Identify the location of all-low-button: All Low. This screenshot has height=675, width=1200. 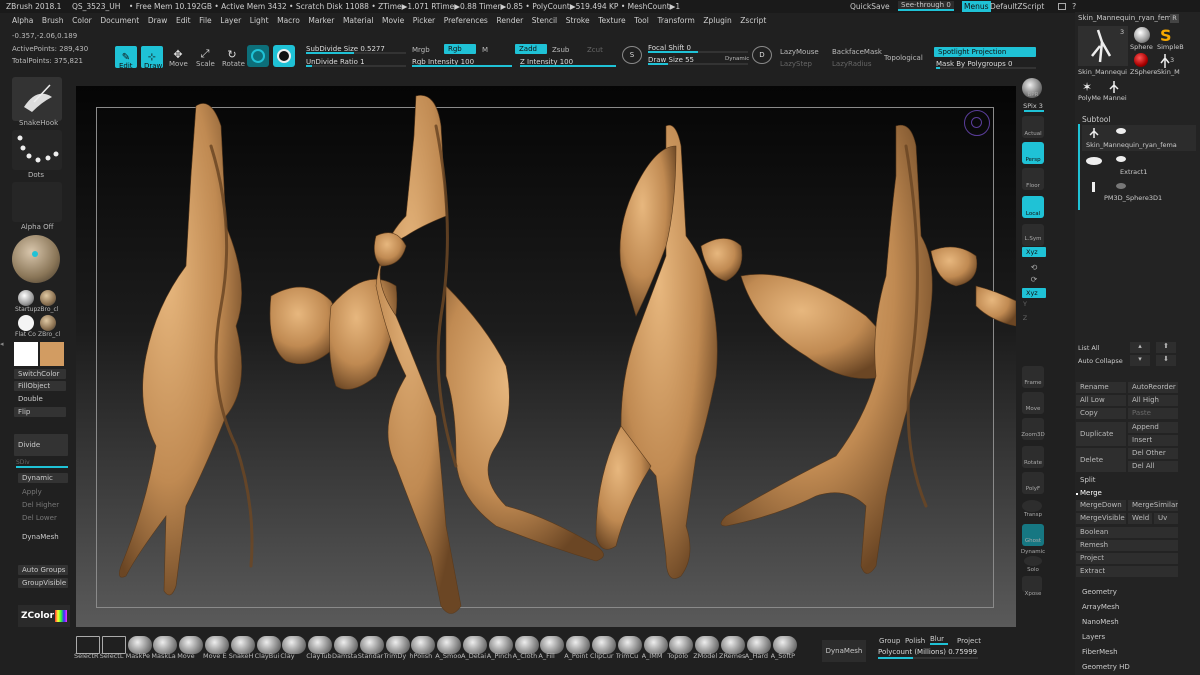
(1101, 400).